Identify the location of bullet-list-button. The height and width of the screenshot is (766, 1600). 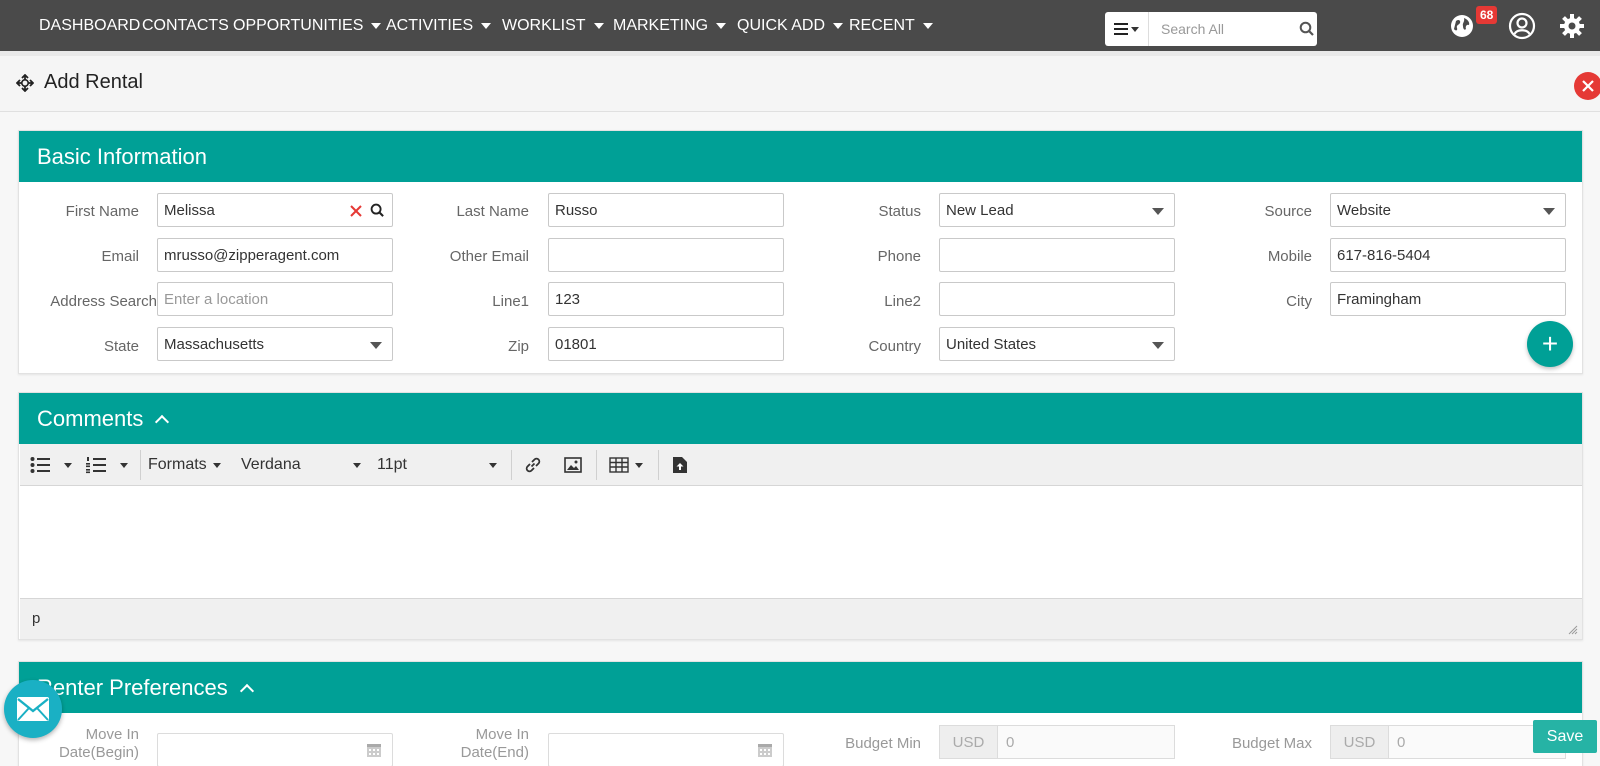
(51, 465).